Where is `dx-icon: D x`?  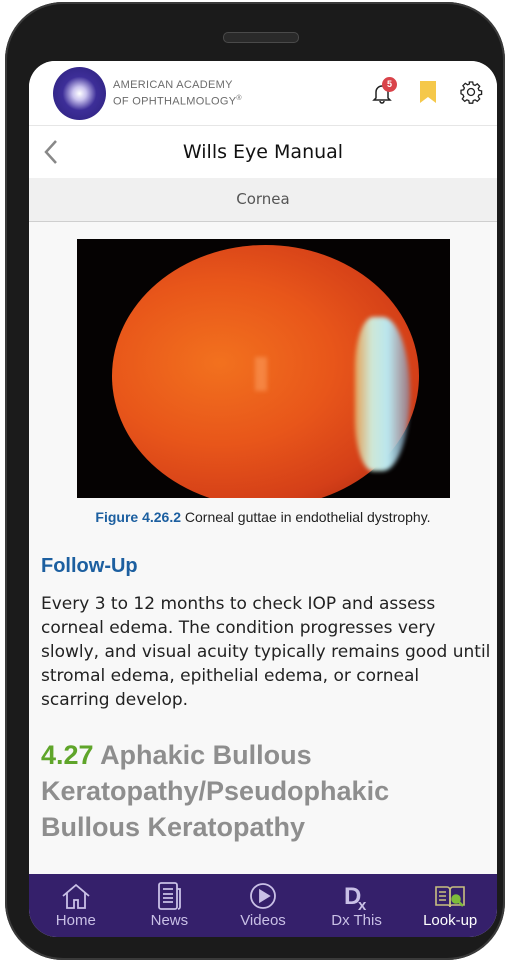 dx-icon: D x is located at coordinates (355, 896).